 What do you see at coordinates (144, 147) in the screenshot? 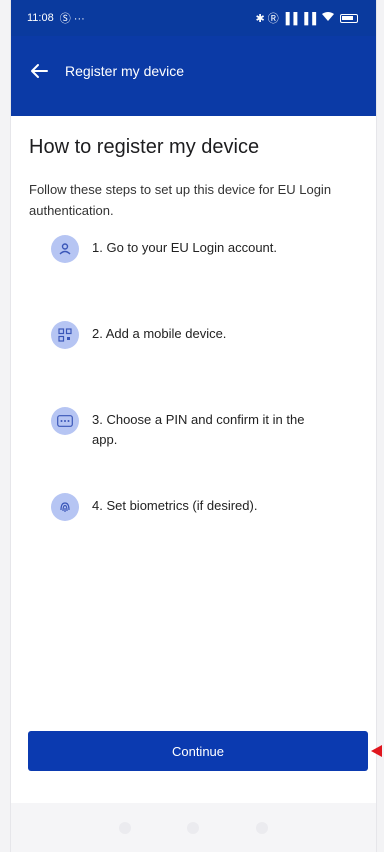
I see `page-title: How to register my device` at bounding box center [144, 147].